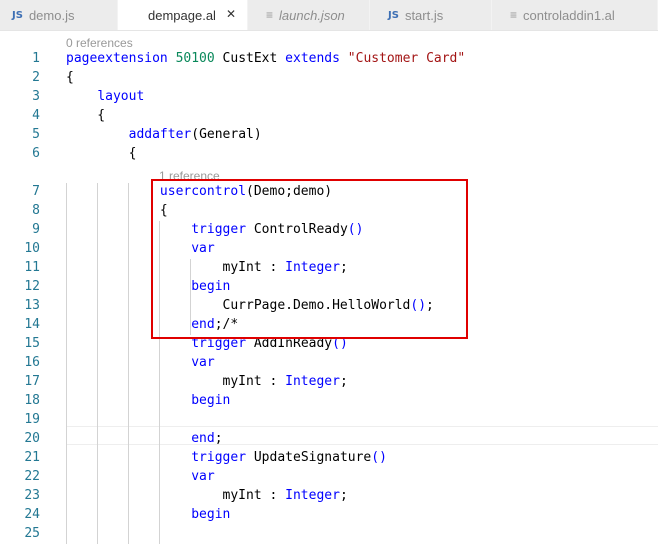 Image resolution: width=658 pixels, height=544 pixels. I want to click on tab-demo-js: JS demo.js, so click(59, 15).